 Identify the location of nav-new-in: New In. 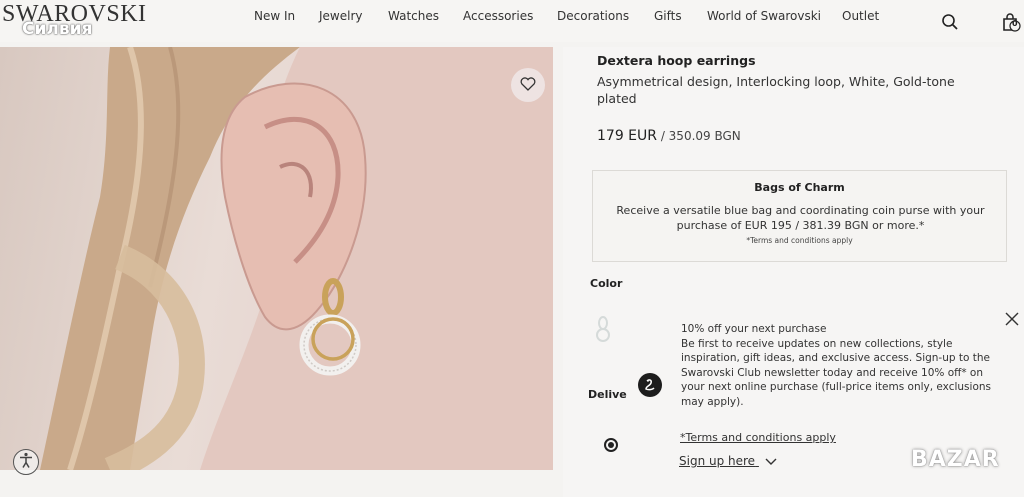
(274, 16).